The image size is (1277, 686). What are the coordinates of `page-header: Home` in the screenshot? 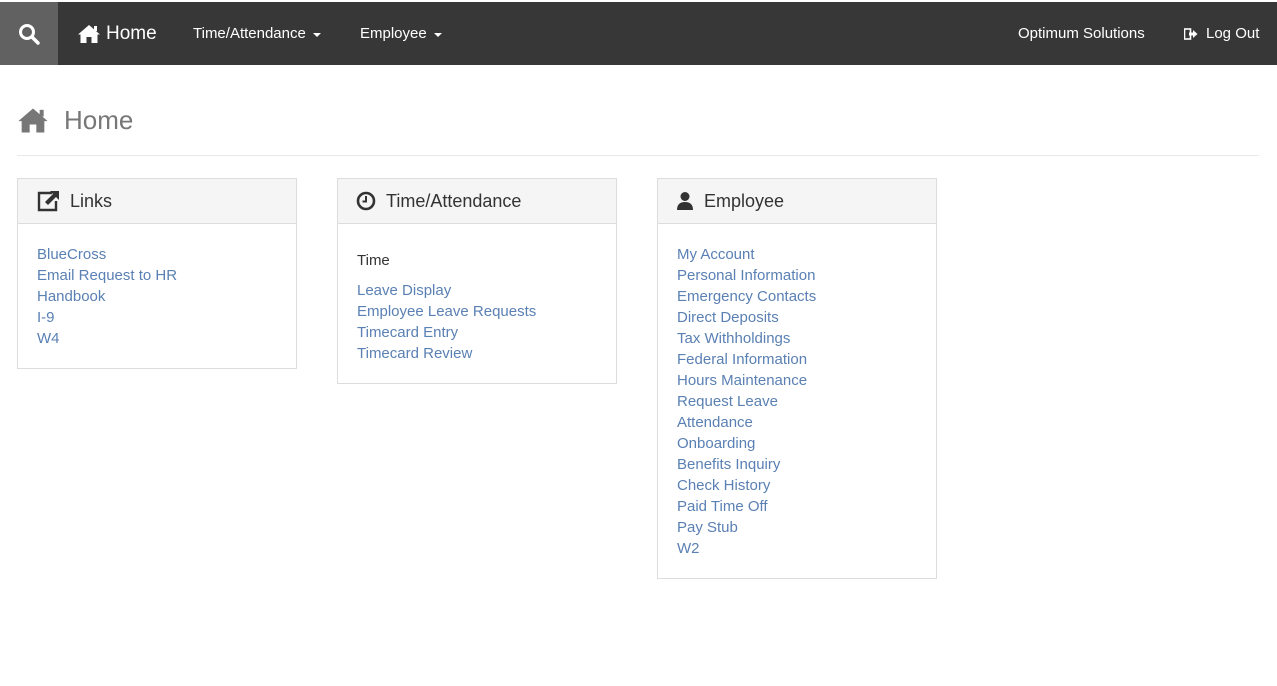 It's located at (75, 120).